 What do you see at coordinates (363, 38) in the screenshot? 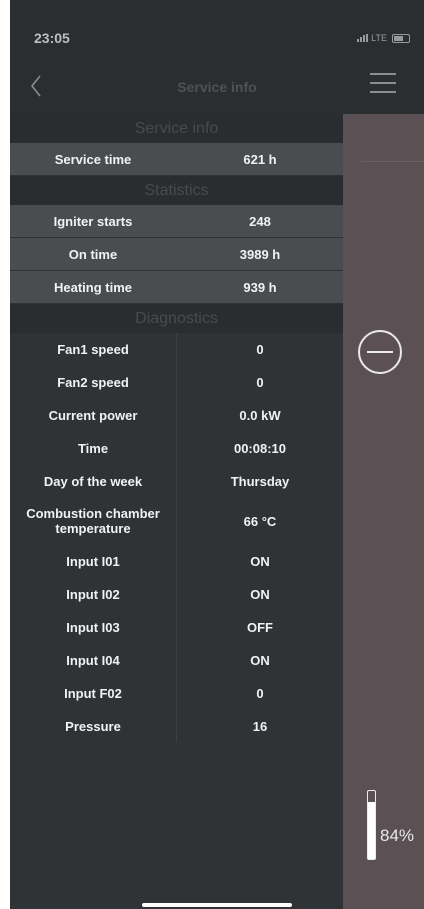
I see `signal-icon` at bounding box center [363, 38].